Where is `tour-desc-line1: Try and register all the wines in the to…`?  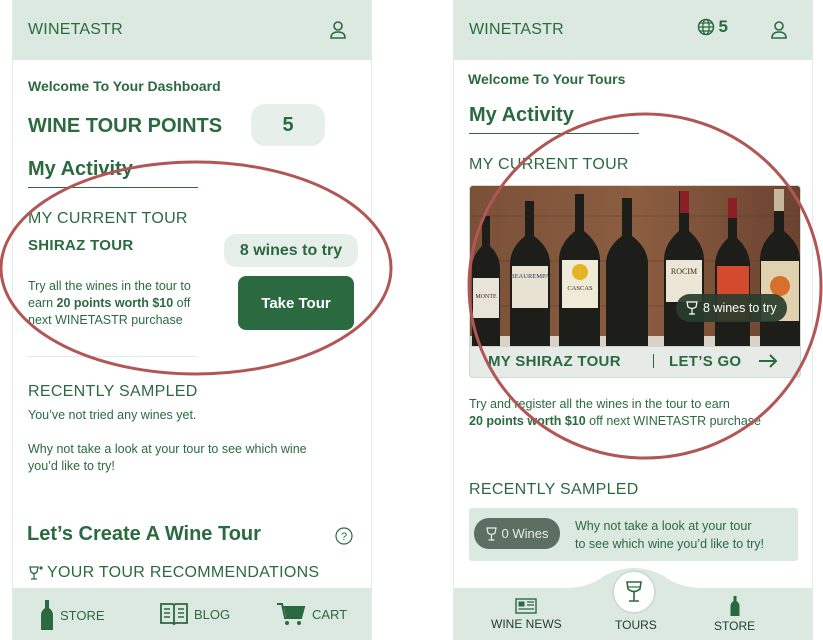
tour-desc-line1: Try and register all the wines in the to… is located at coordinates (599, 404).